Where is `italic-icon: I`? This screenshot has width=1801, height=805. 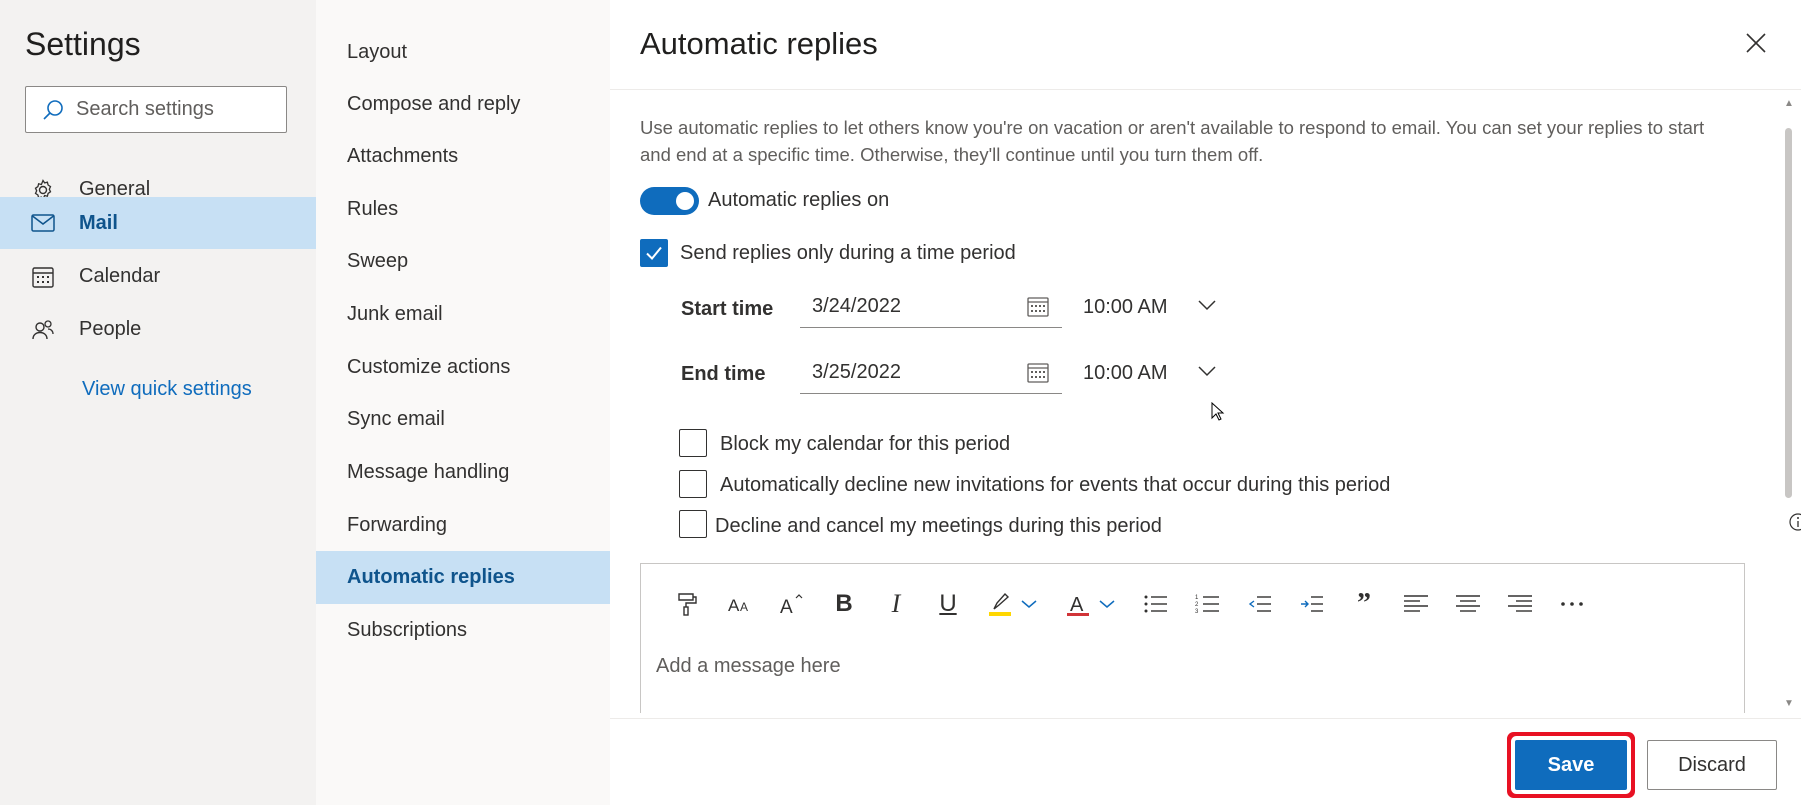
italic-icon: I is located at coordinates (896, 604).